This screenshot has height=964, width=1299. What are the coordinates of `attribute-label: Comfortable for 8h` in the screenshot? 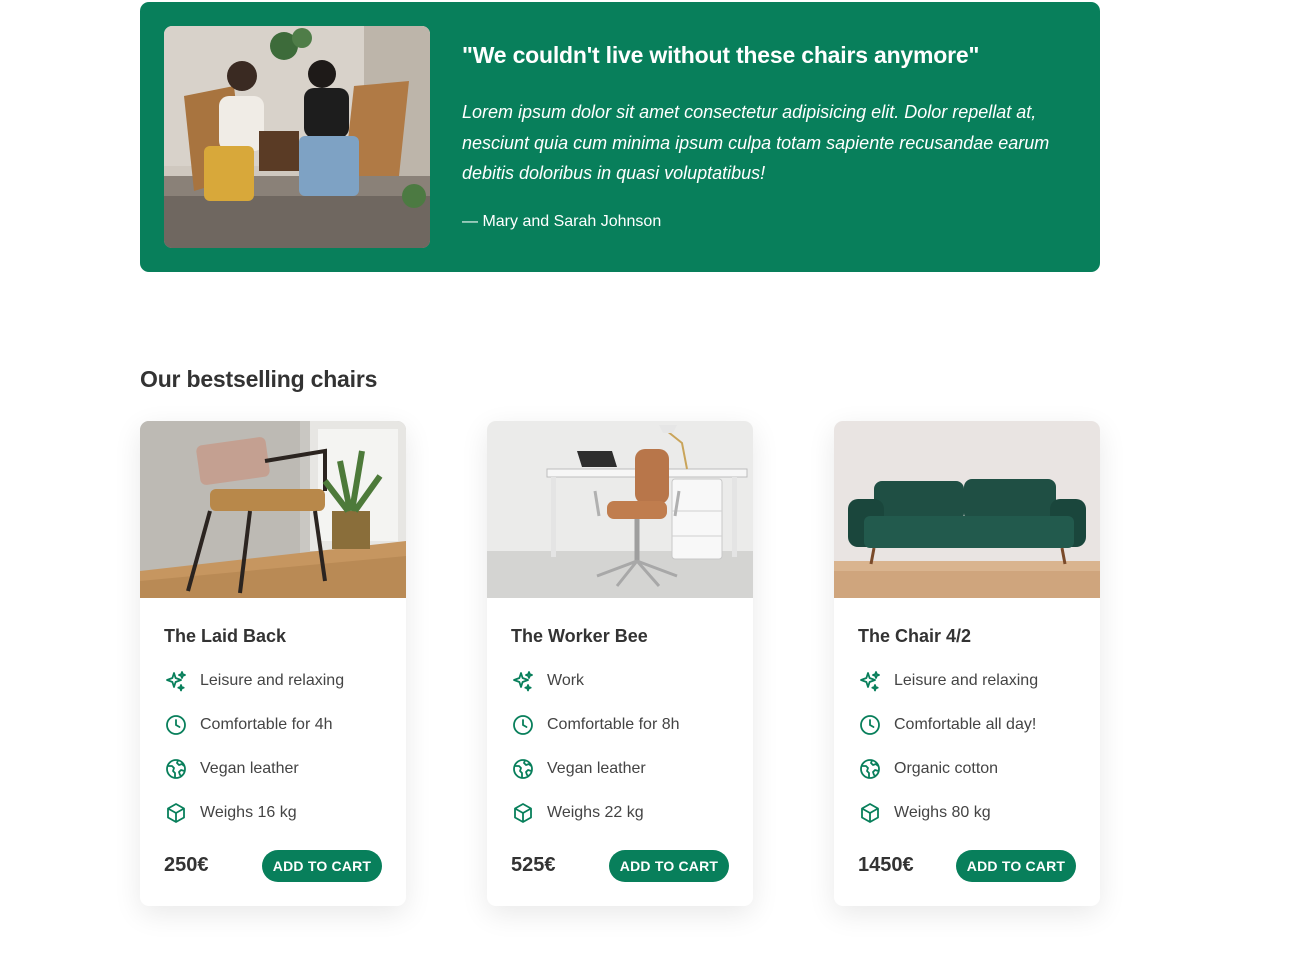 It's located at (613, 724).